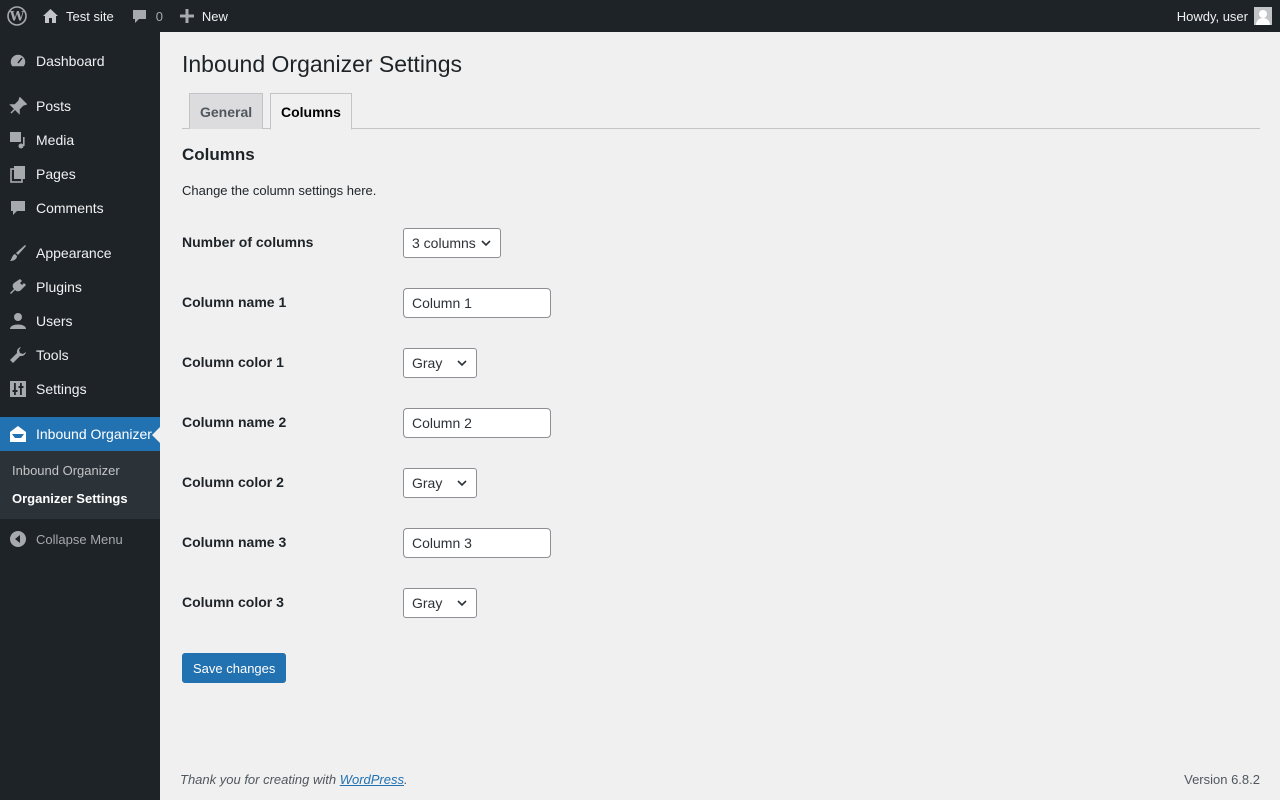  Describe the element at coordinates (214, 16) in the screenshot. I see `new-label: New` at that location.